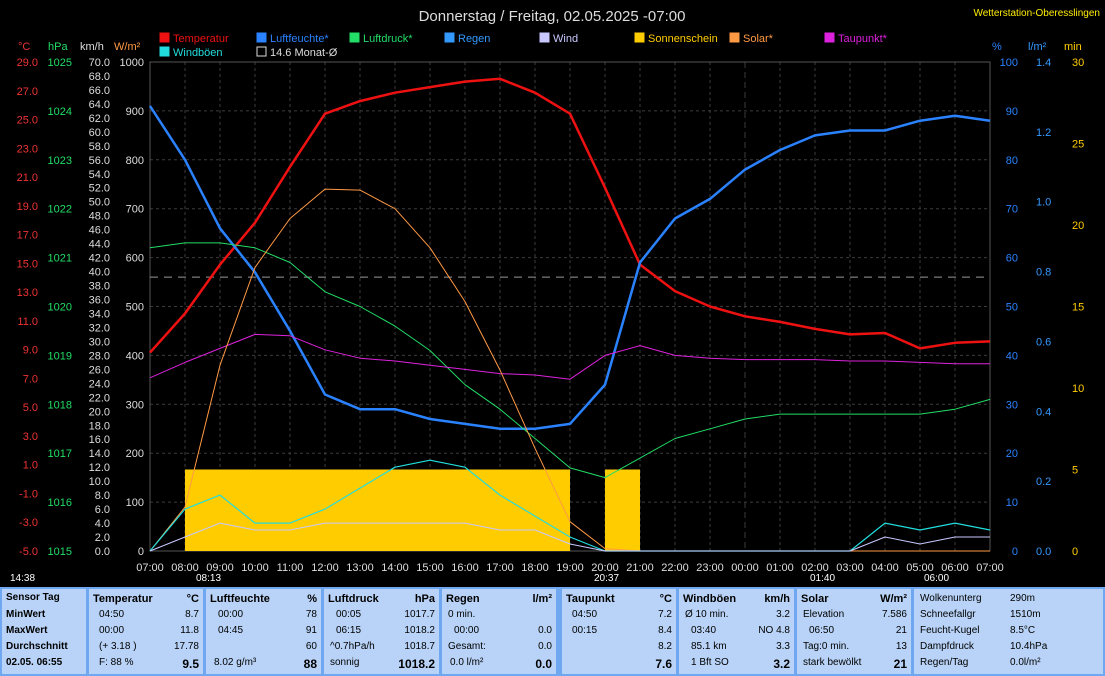  I want to click on press-current: 1018.2, so click(416, 664).